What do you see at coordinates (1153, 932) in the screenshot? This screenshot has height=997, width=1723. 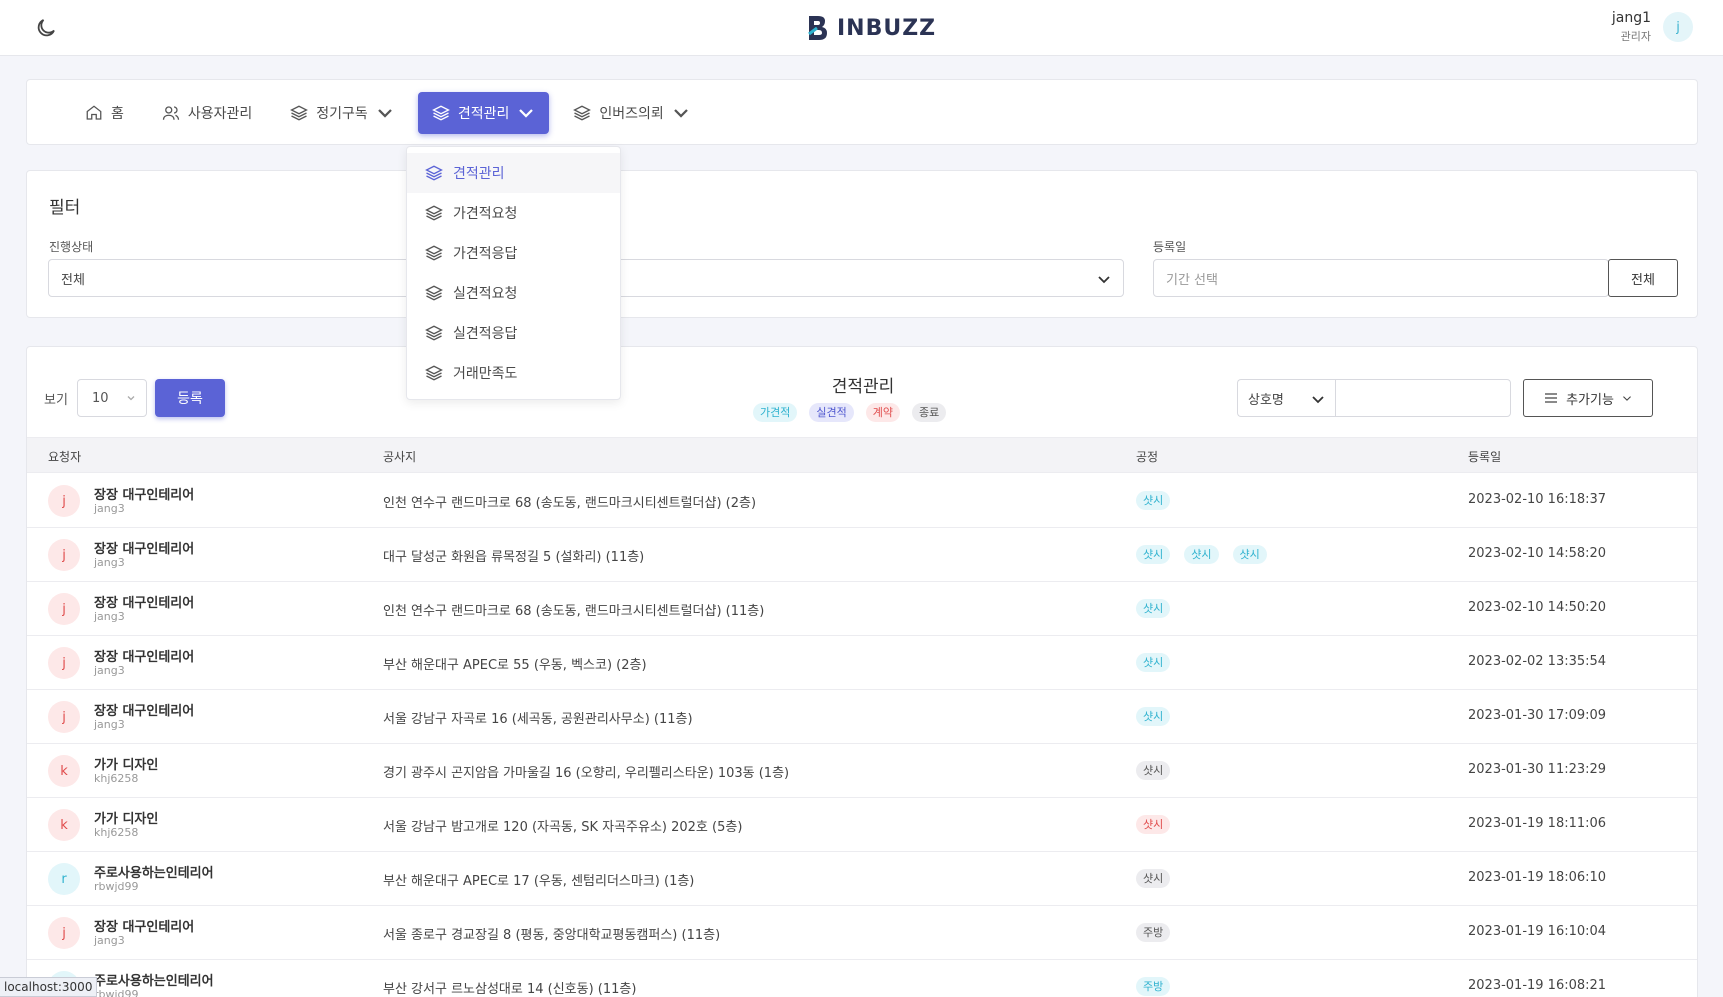 I see `process-badge: 주방` at bounding box center [1153, 932].